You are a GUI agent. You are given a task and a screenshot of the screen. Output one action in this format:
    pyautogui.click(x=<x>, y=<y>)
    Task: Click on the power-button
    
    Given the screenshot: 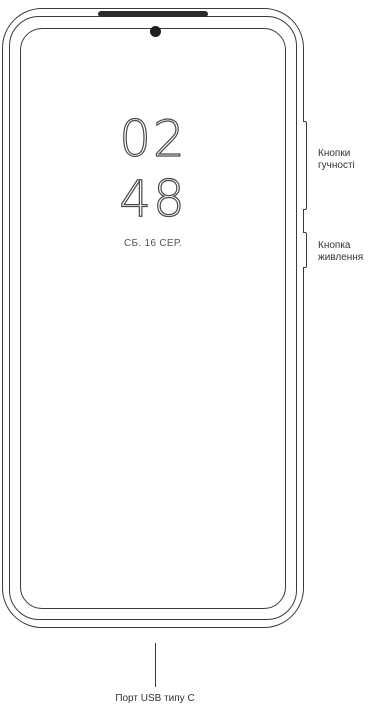 What is the action you would take?
    pyautogui.click(x=305, y=250)
    